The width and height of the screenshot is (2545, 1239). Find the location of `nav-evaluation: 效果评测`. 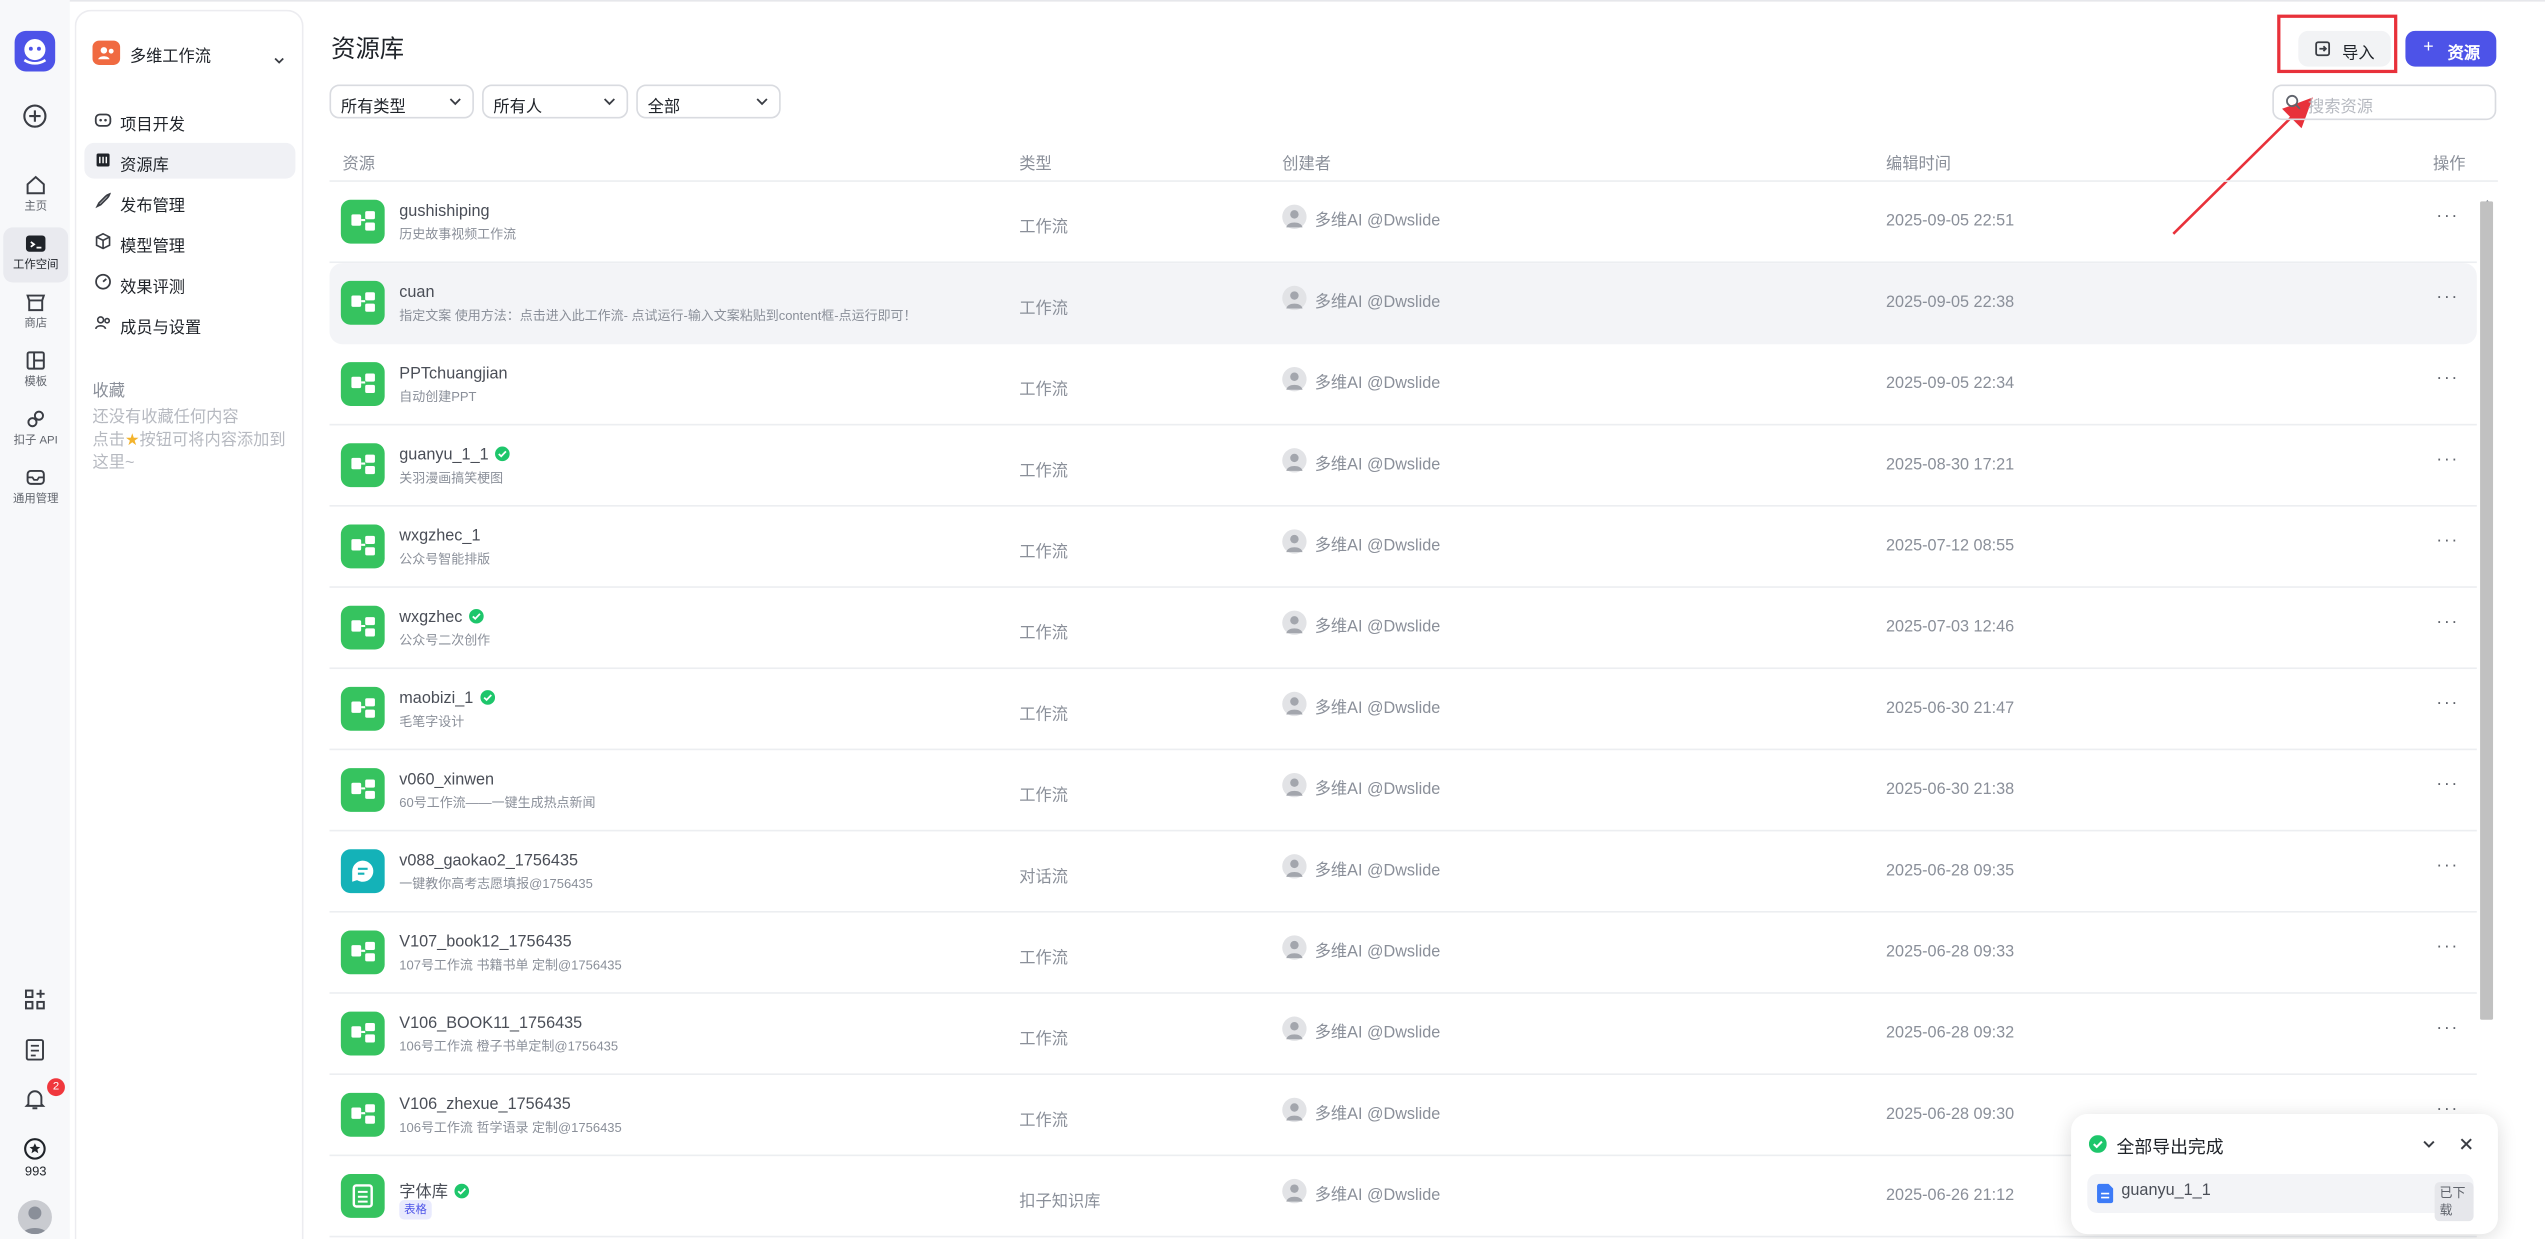

nav-evaluation: 效果评测 is located at coordinates (189, 283).